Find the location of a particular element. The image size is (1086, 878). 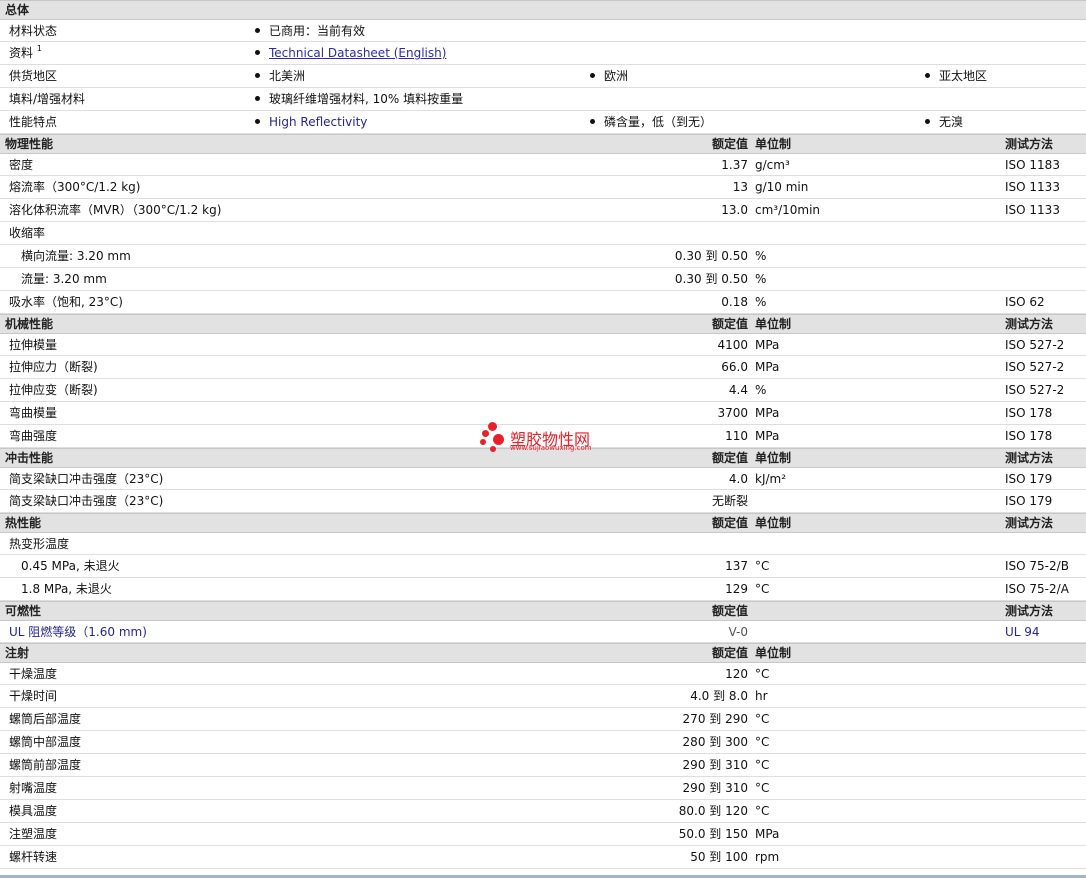

property-label: 干燥温度 is located at coordinates (33, 674).